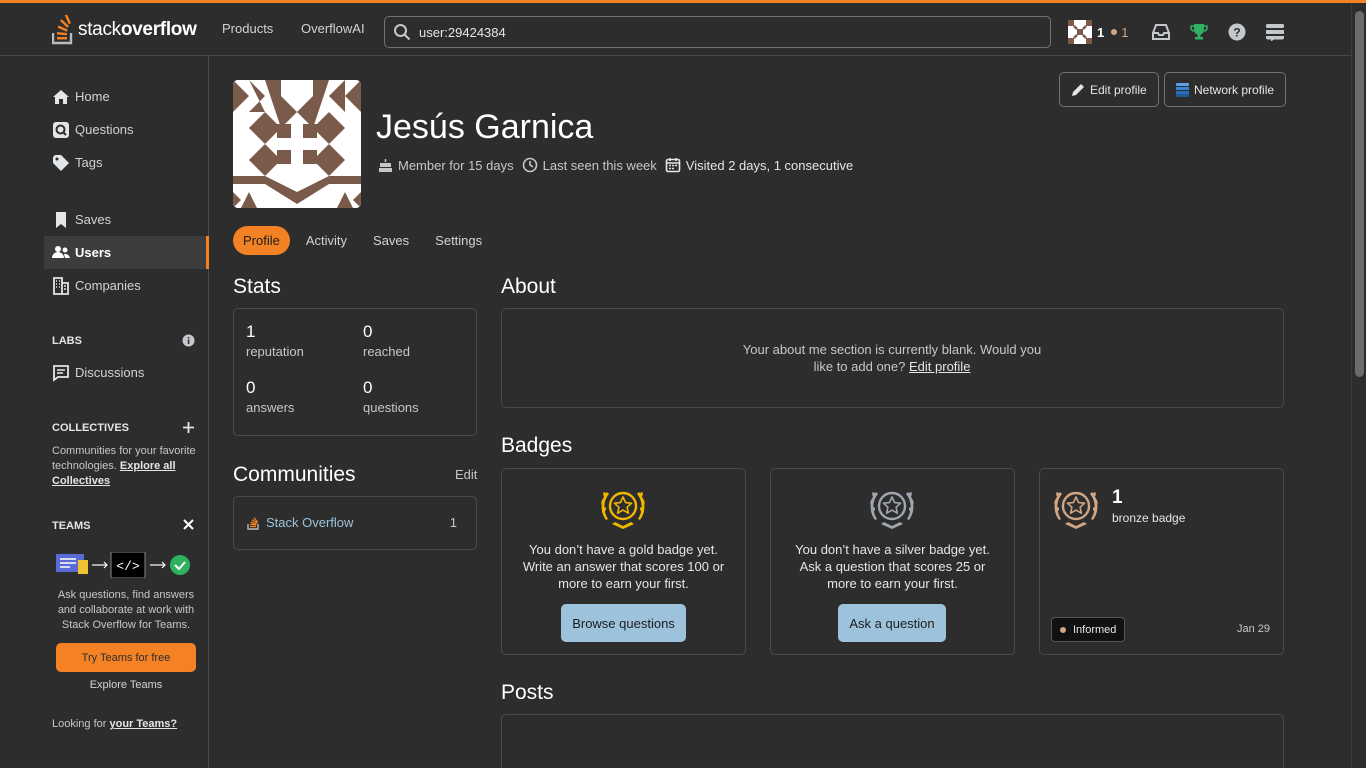 This screenshot has width=1366, height=768. I want to click on building-icon, so click(61, 285).